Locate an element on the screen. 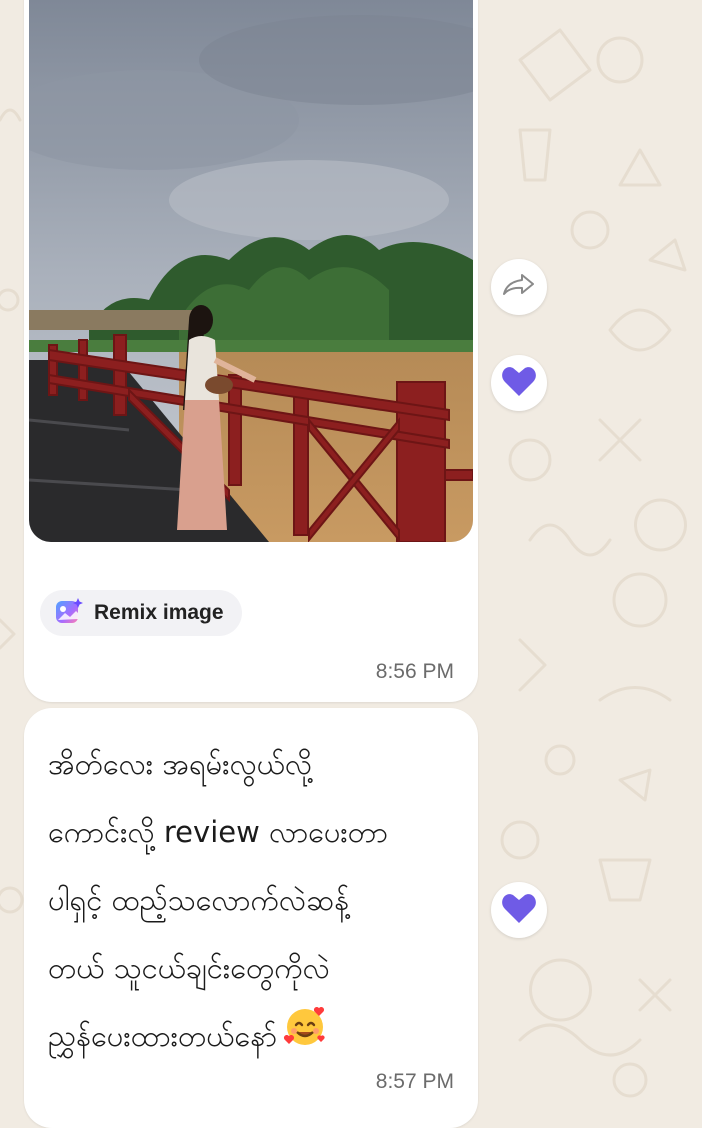 The width and height of the screenshot is (702, 1128). message-line-last: ညွှန်ပေးထားတယ်နော် is located at coordinates (253, 1036).